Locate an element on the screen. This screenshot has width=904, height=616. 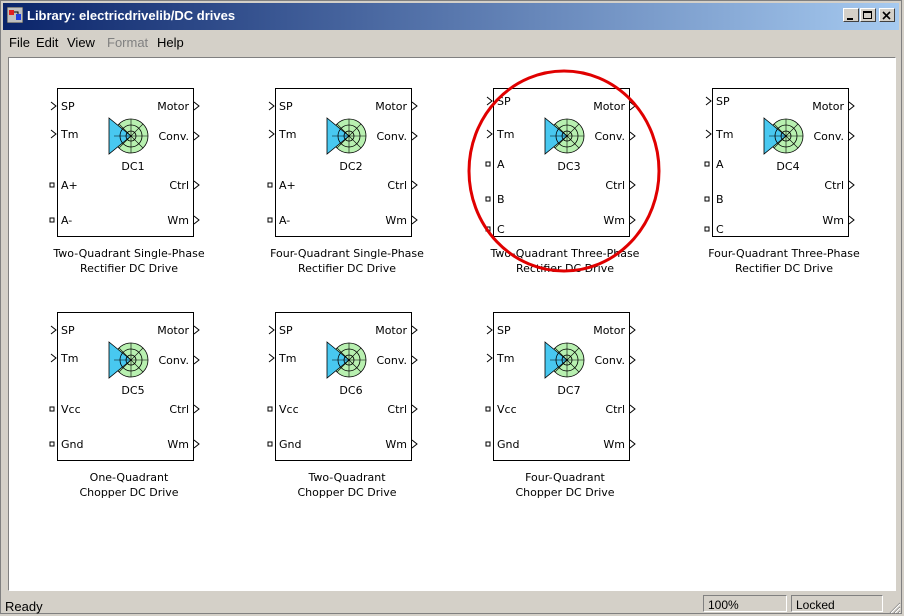
zoom-level: 100% is located at coordinates (745, 603).